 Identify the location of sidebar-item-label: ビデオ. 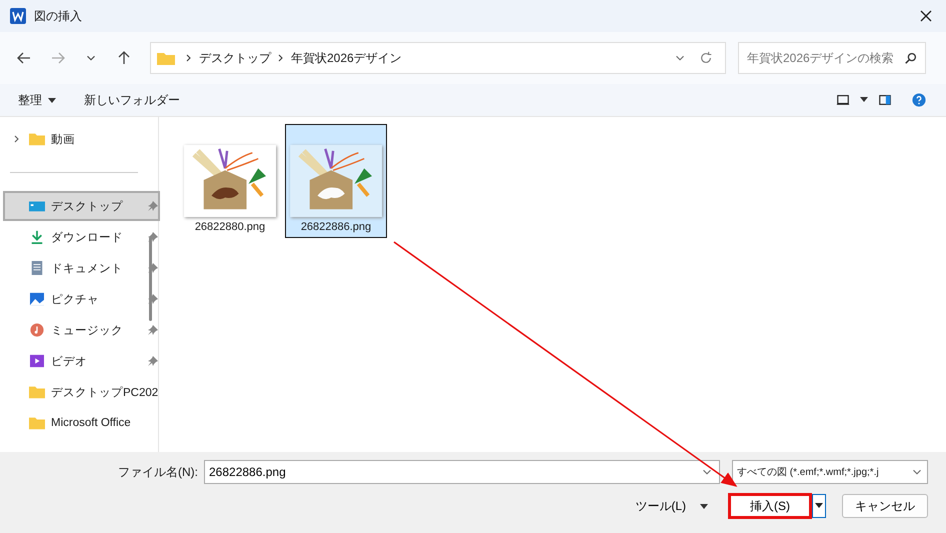
(69, 361).